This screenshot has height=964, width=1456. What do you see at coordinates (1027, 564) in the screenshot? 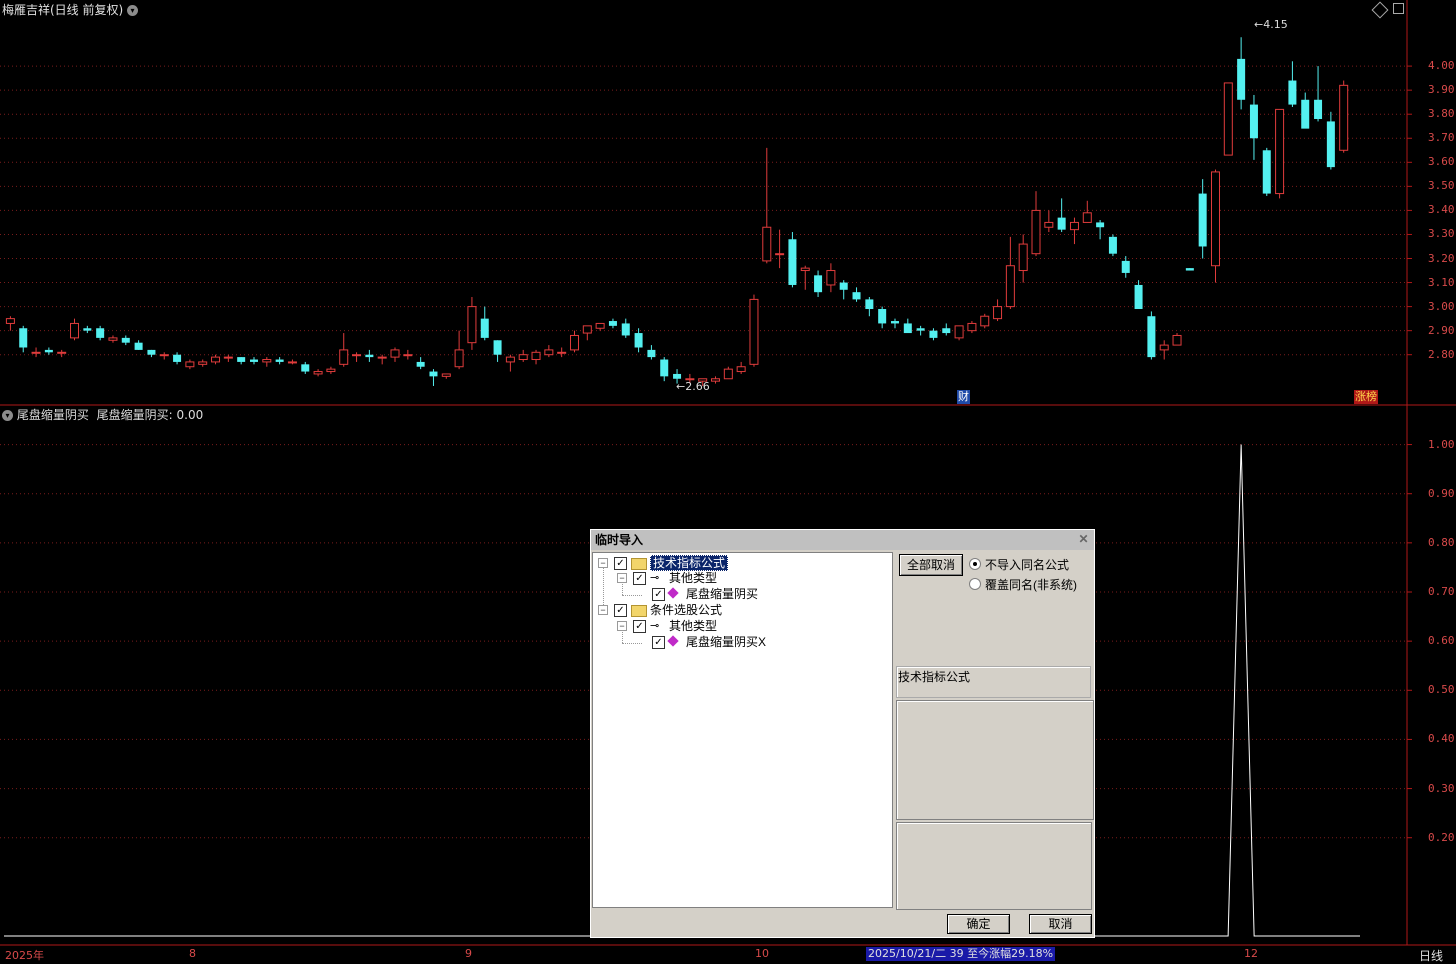
I see `radio-no-import-label: 不导入同名公式` at bounding box center [1027, 564].